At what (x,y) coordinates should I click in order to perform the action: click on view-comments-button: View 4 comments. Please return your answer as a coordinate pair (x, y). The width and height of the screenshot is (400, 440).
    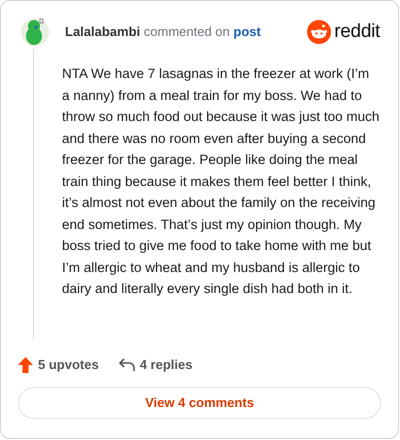
    Looking at the image, I should click on (199, 402).